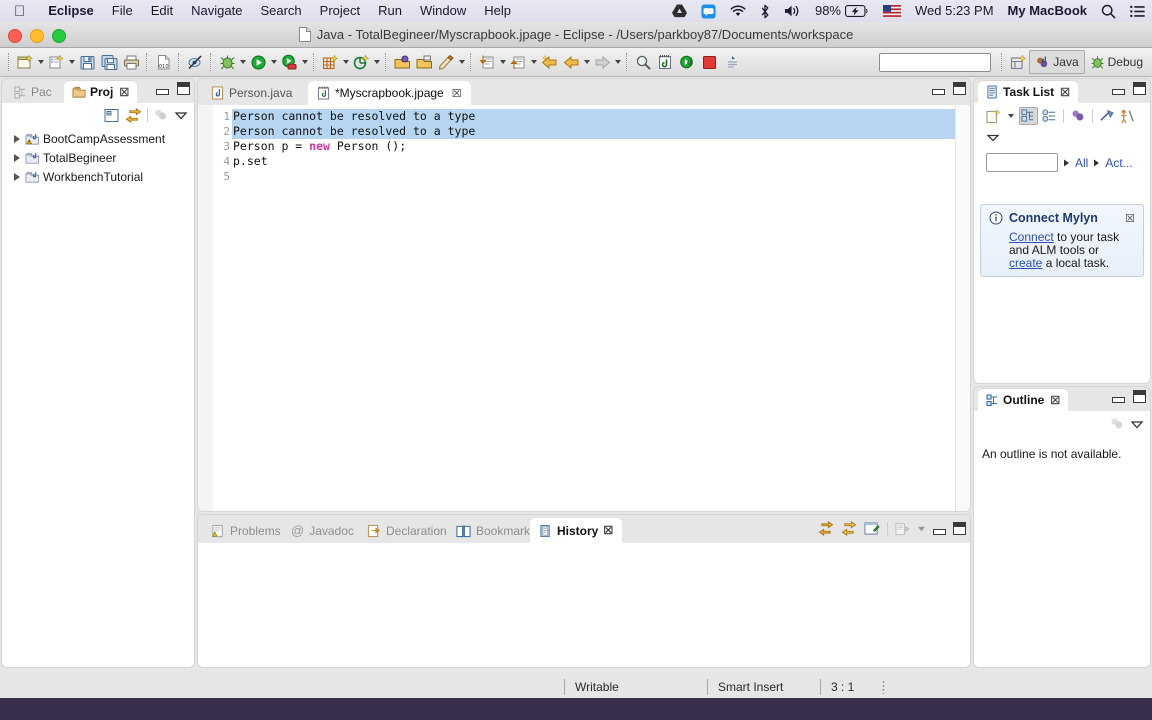 The width and height of the screenshot is (1152, 720). What do you see at coordinates (1018, 62) in the screenshot?
I see `open-perspective-button` at bounding box center [1018, 62].